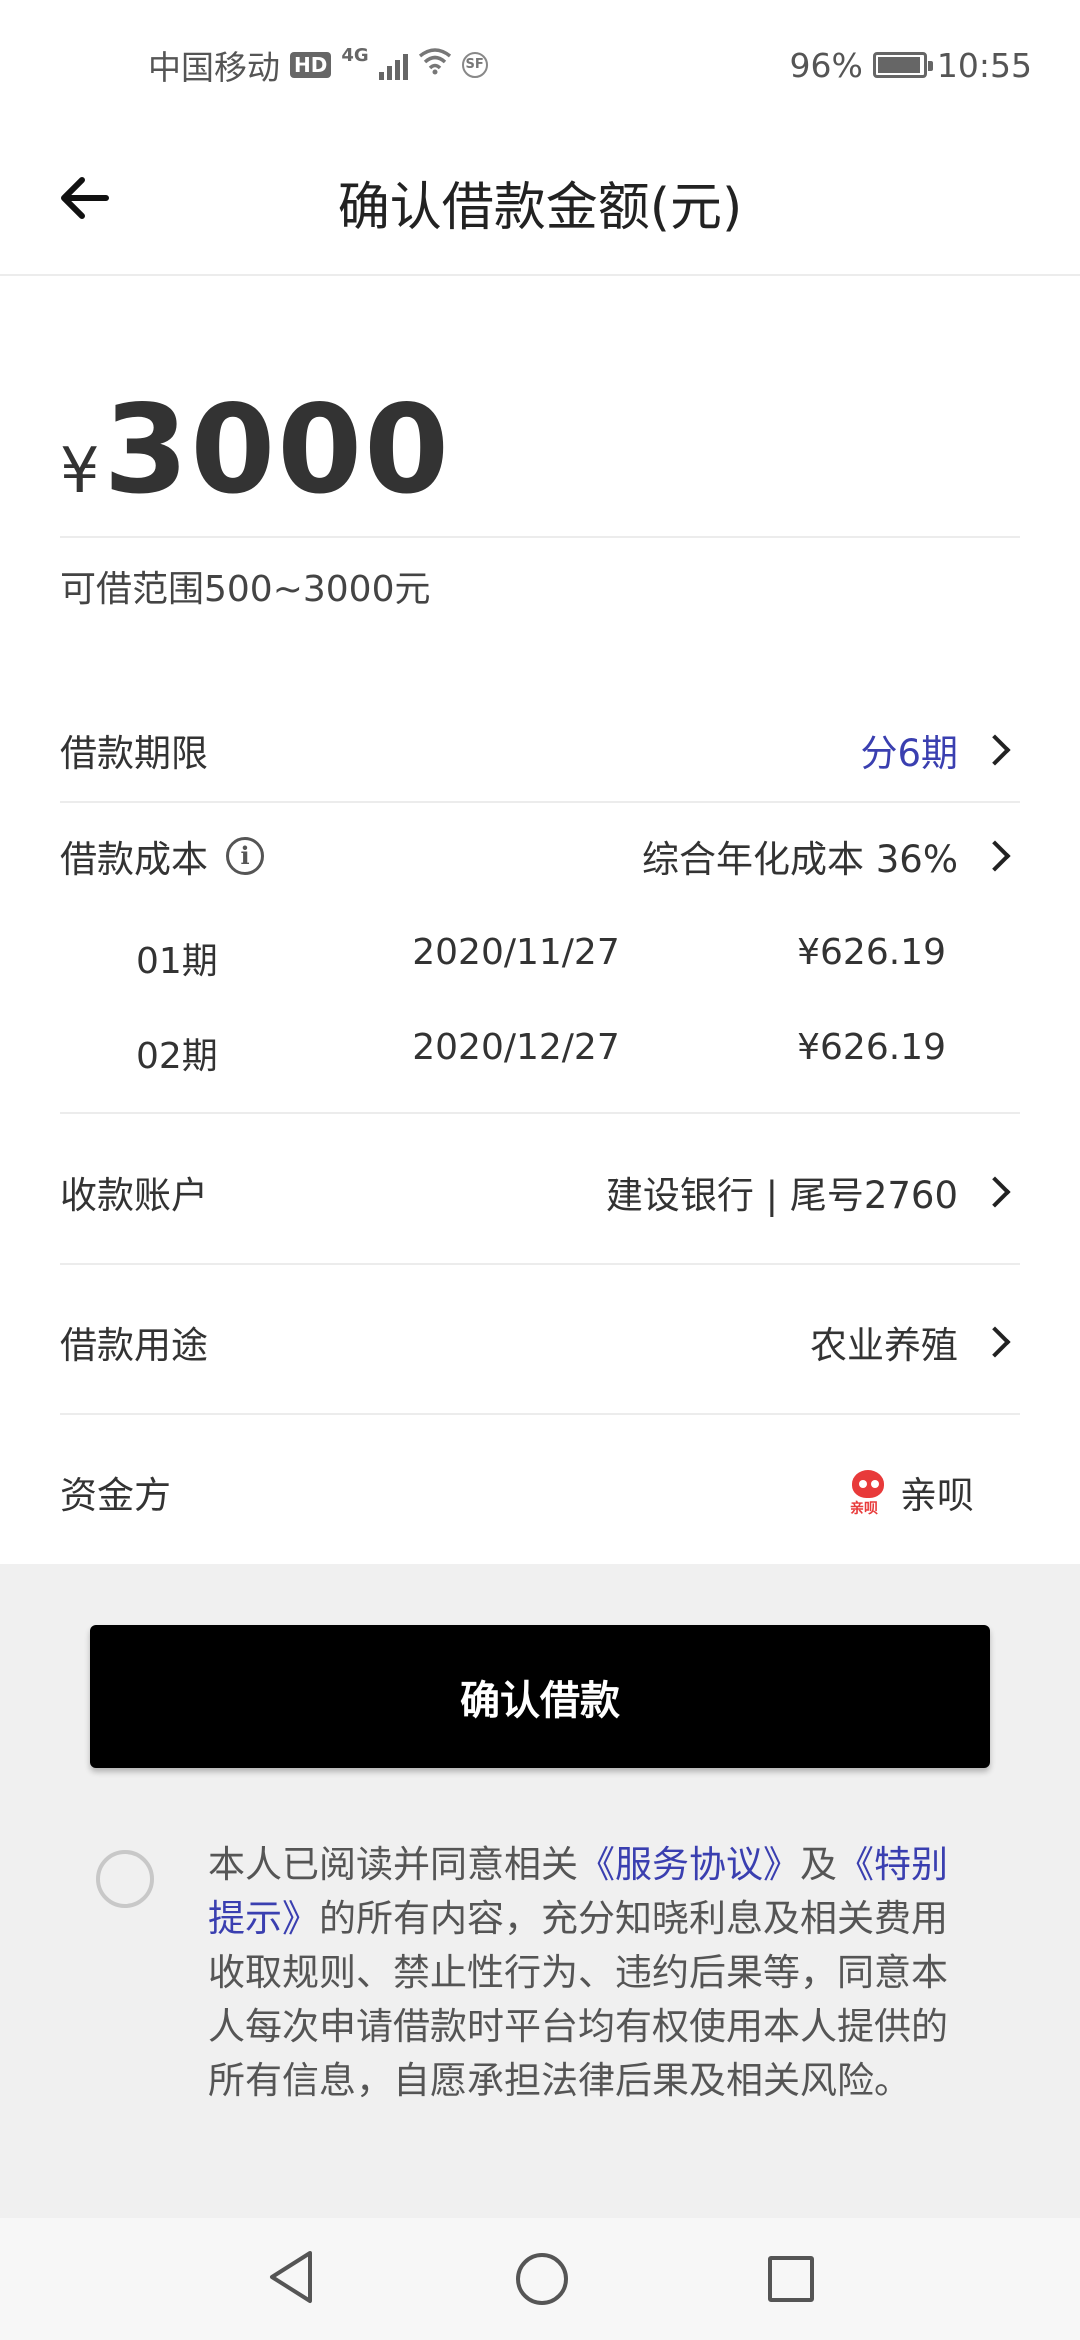  Describe the element at coordinates (245, 589) in the screenshot. I see `amount-range-text: 可借范围500~3000元` at that location.